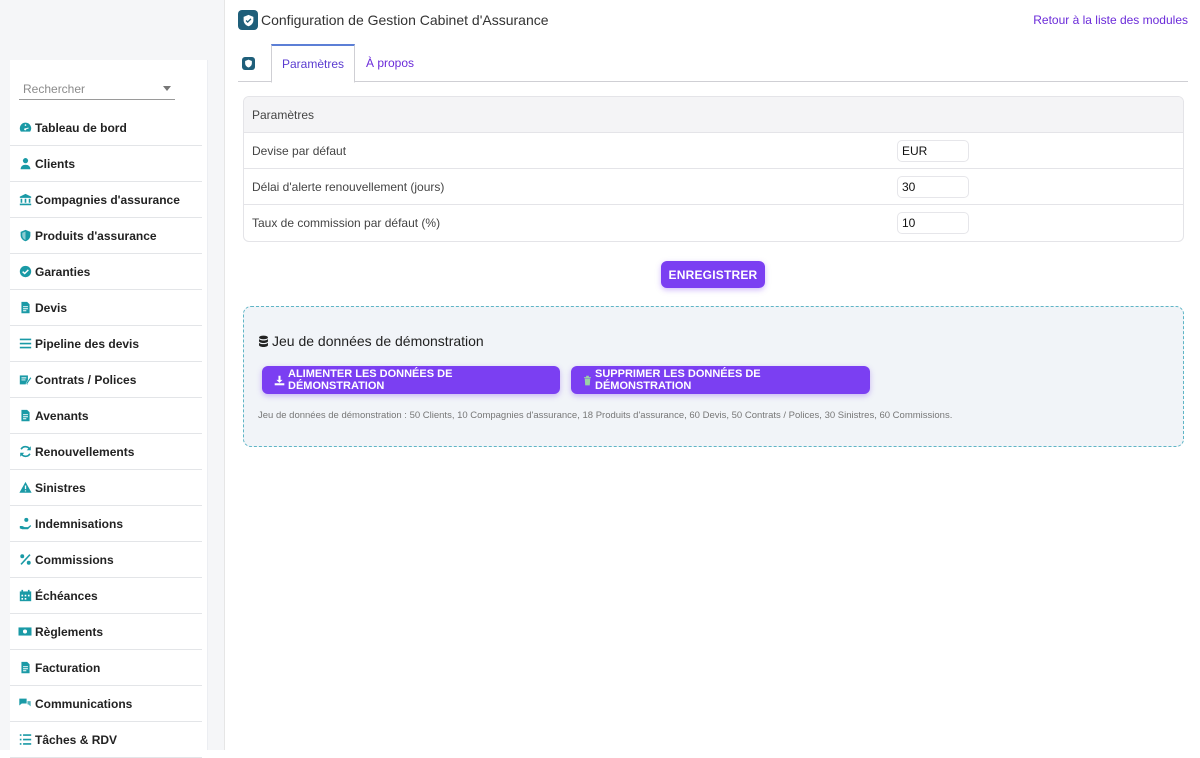  What do you see at coordinates (248, 20) in the screenshot?
I see `module-logo-icon` at bounding box center [248, 20].